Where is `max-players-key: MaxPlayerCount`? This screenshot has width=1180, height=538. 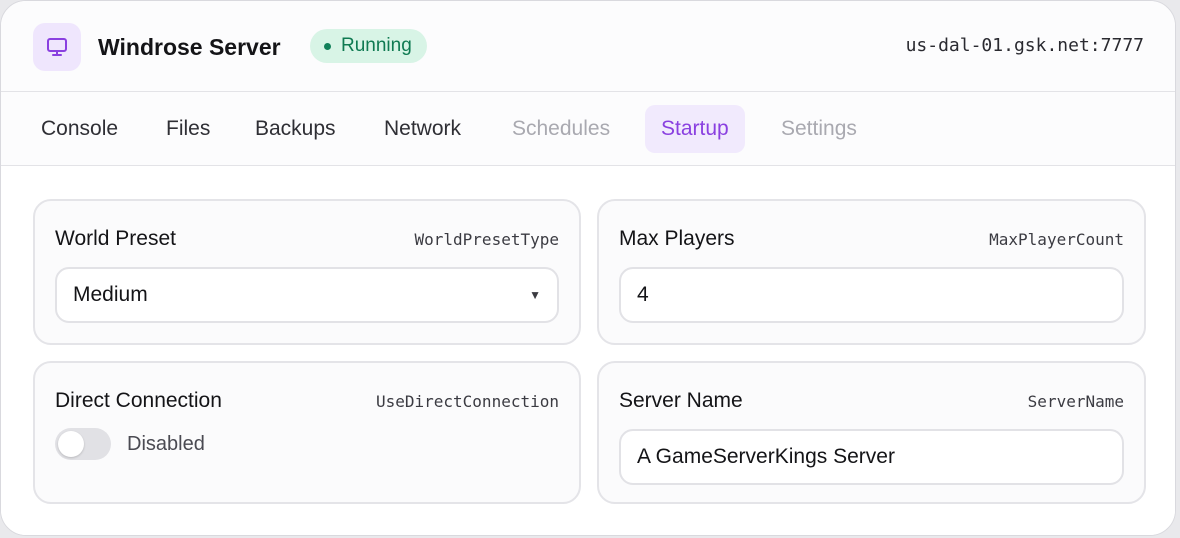
max-players-key: MaxPlayerCount is located at coordinates (1056, 239).